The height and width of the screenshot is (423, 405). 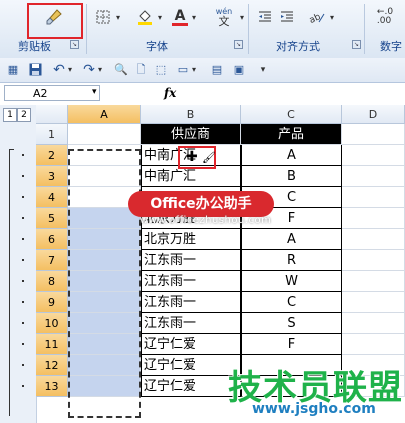 What do you see at coordinates (191, 365) in the screenshot?
I see `cell-B12: 辽宁仁爱` at bounding box center [191, 365].